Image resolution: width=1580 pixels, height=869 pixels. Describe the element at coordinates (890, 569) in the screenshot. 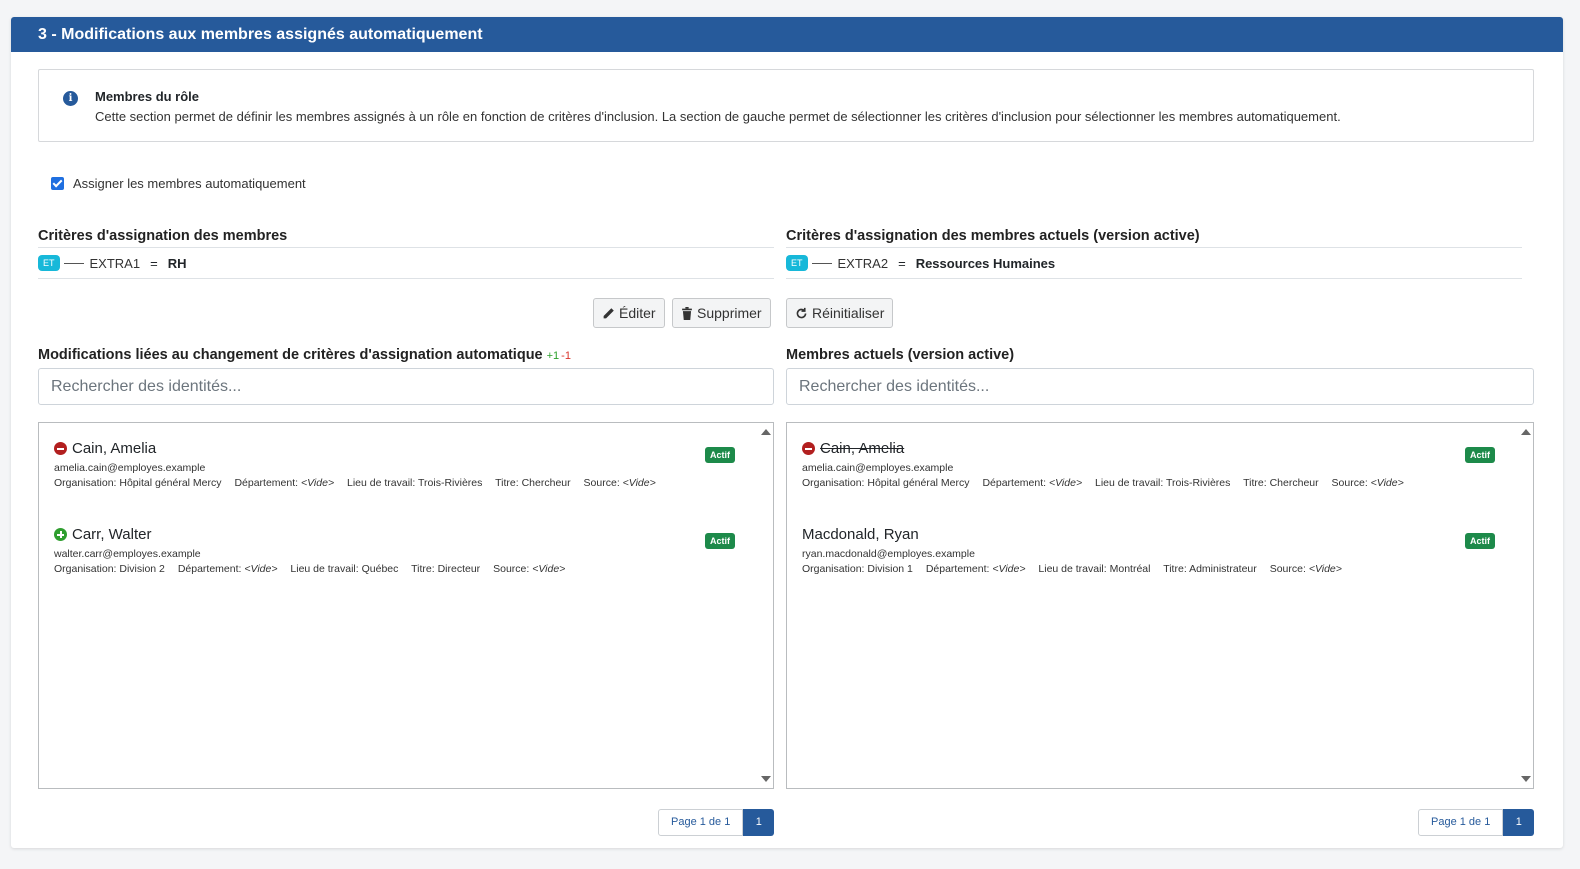

I see `attr-value: Division 1` at that location.